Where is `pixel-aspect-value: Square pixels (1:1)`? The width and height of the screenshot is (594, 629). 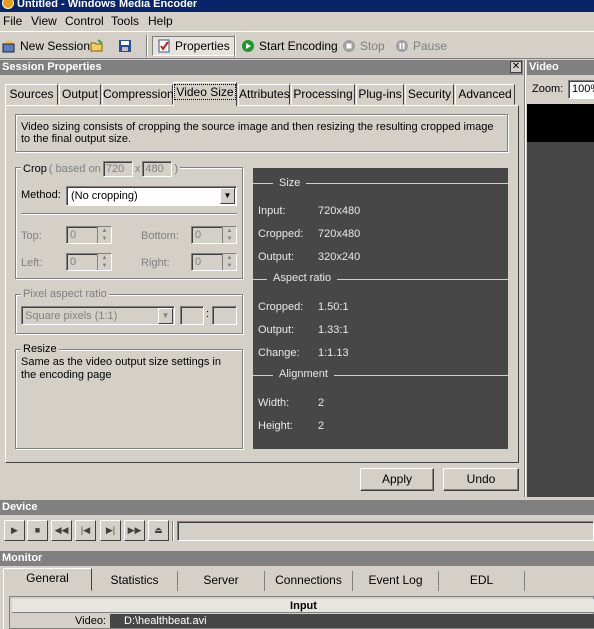 pixel-aspect-value: Square pixels (1:1) is located at coordinates (71, 316).